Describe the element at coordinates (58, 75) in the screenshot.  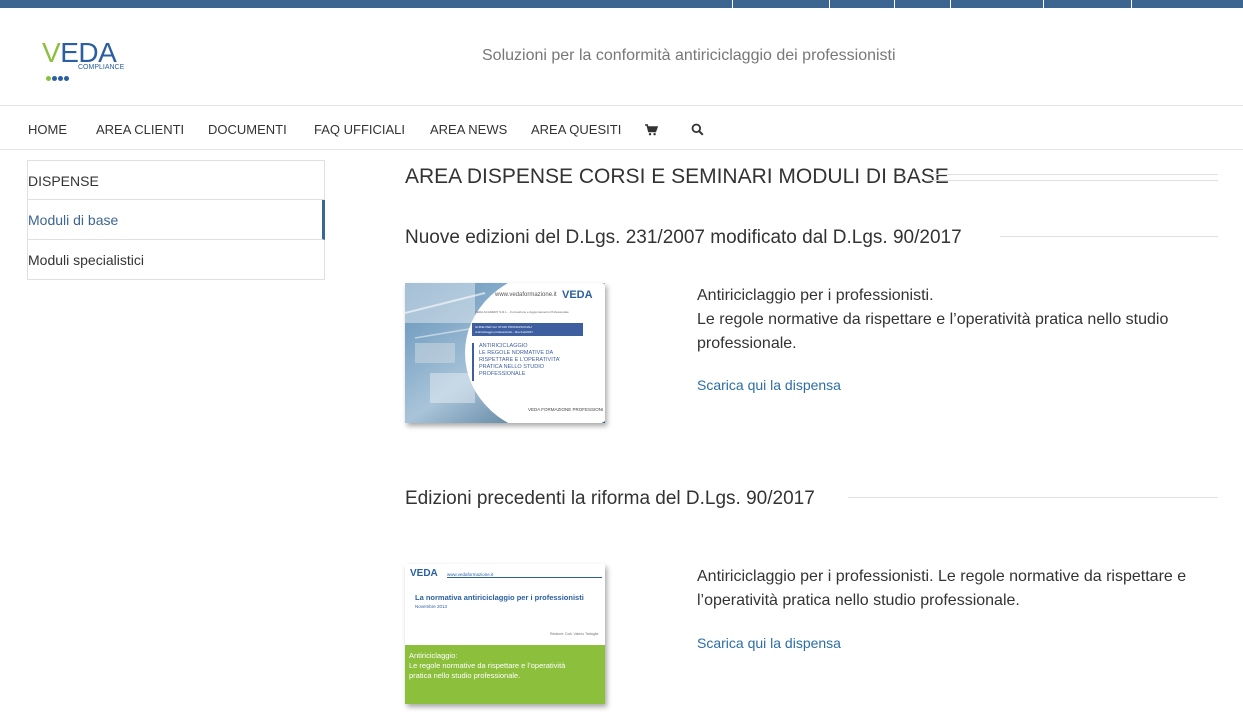
I see `logo-dots` at that location.